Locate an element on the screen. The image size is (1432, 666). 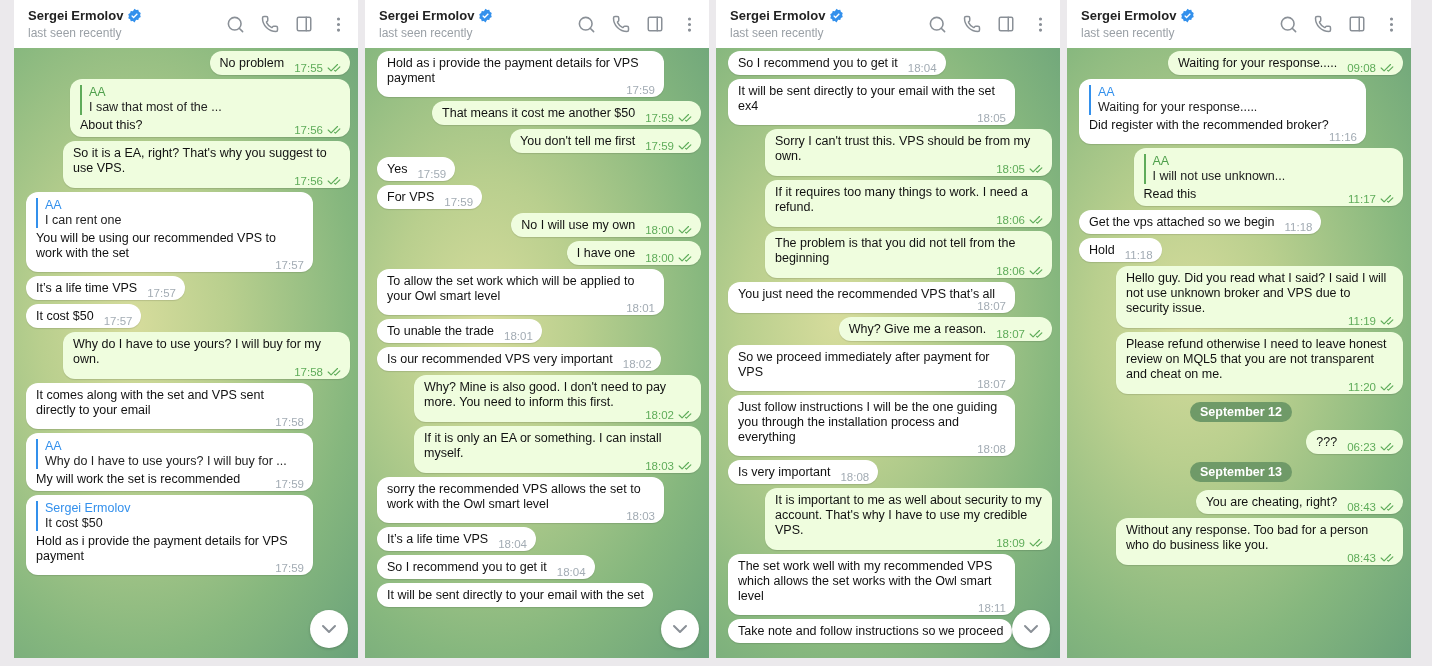
message-time: 17:56 is located at coordinates (308, 130).